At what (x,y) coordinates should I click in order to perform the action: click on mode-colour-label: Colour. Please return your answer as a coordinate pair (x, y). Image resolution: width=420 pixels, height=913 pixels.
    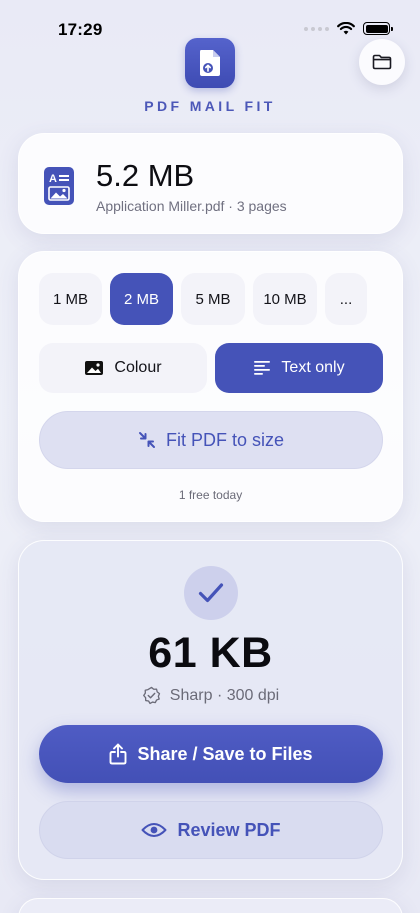
    Looking at the image, I should click on (138, 367).